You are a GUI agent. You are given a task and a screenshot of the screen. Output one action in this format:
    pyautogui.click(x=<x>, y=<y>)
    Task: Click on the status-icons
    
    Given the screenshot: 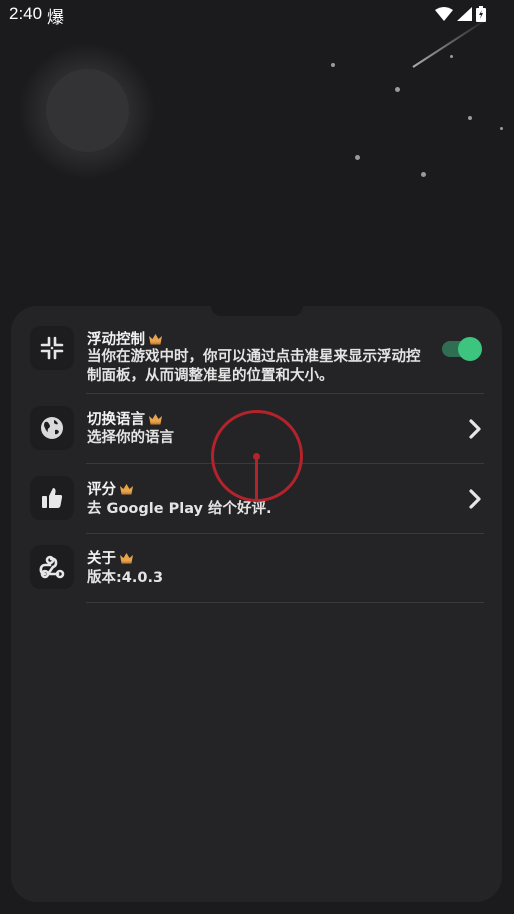 What is the action you would take?
    pyautogui.click(x=460, y=14)
    